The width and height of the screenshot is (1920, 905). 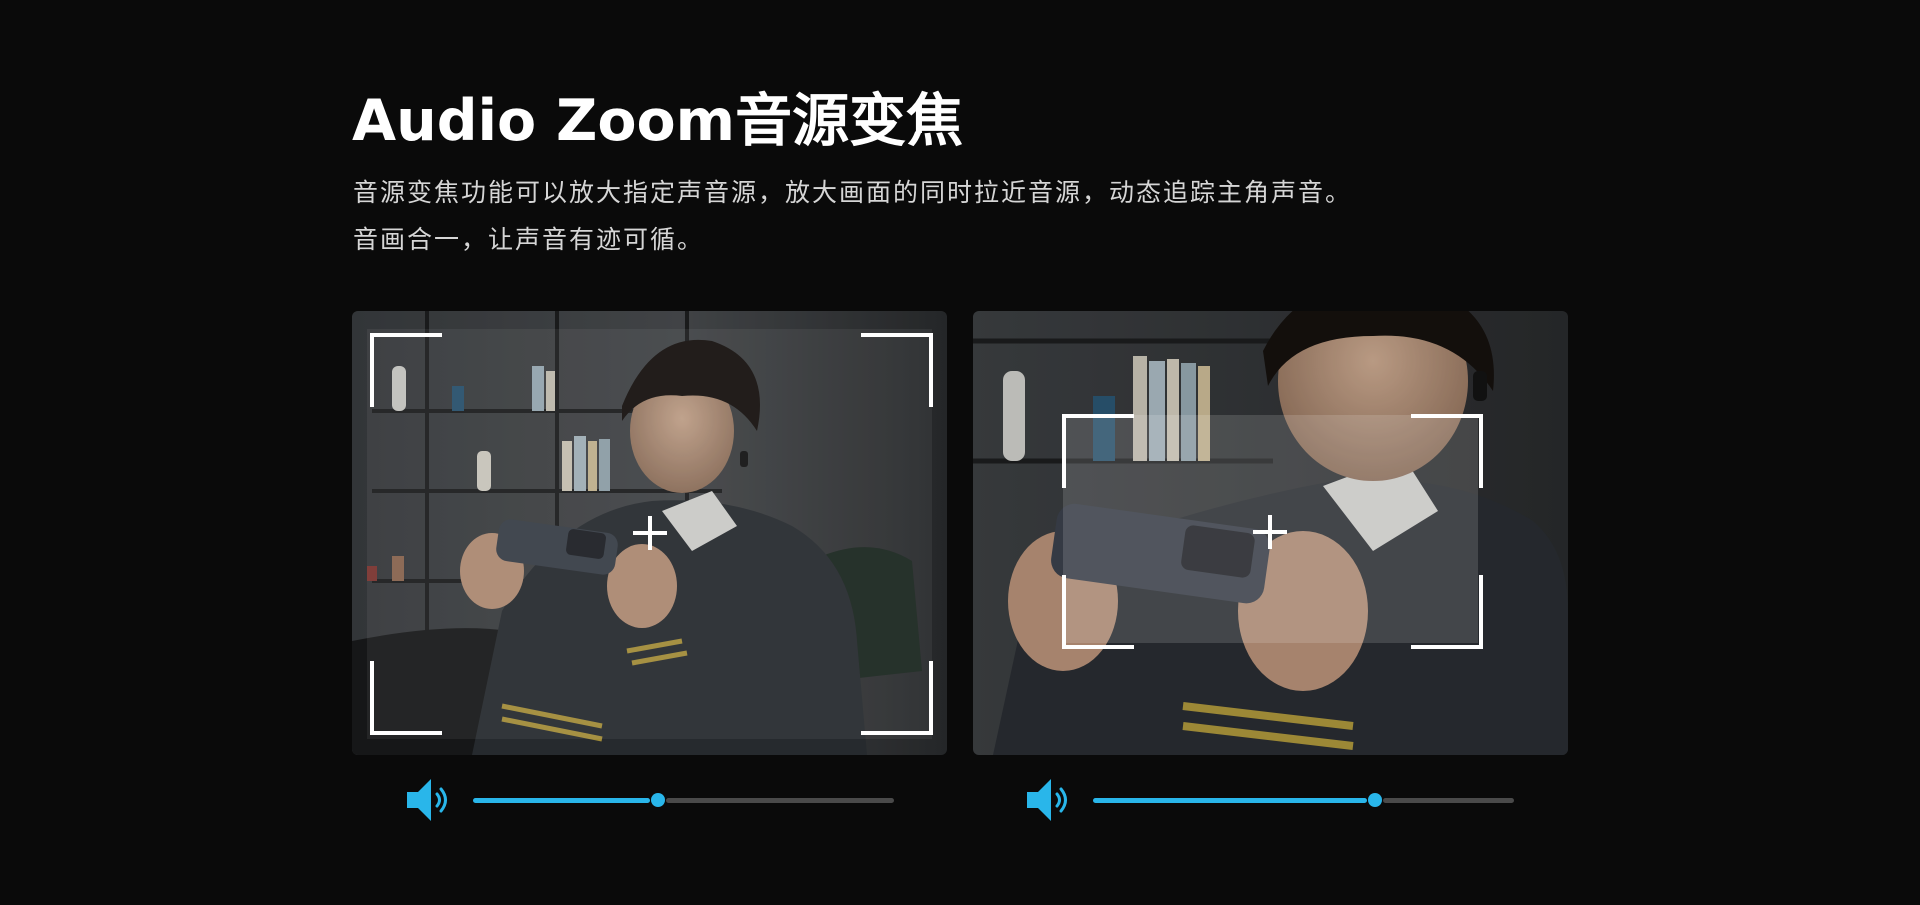 I want to click on volume-control-zoomed, so click(x=1270, y=800).